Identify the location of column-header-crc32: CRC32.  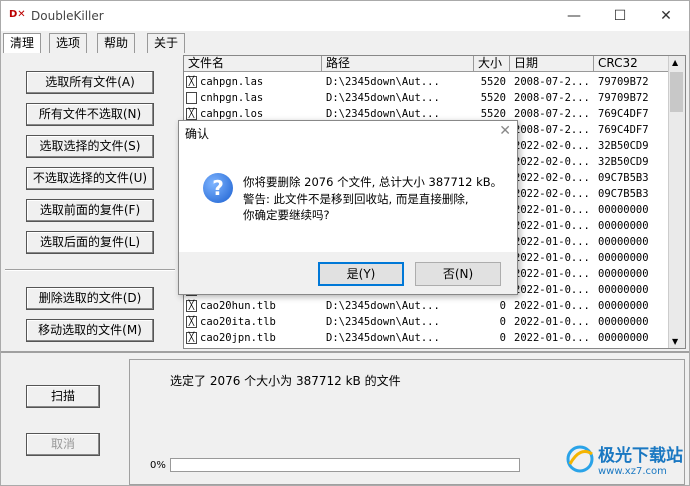
(632, 64).